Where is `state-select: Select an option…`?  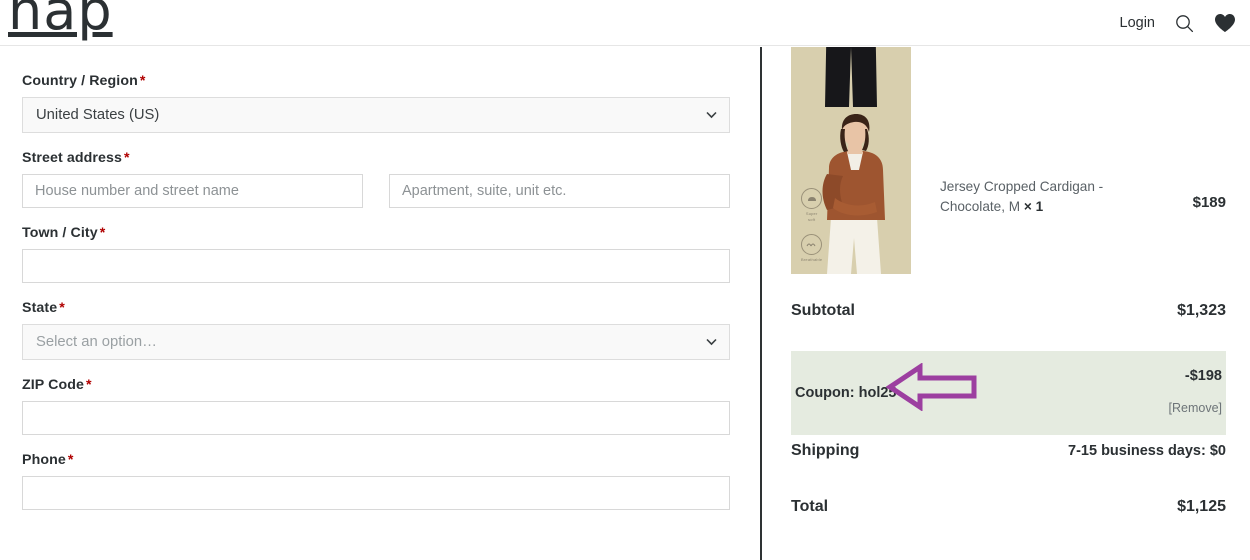
state-select: Select an option… is located at coordinates (376, 342).